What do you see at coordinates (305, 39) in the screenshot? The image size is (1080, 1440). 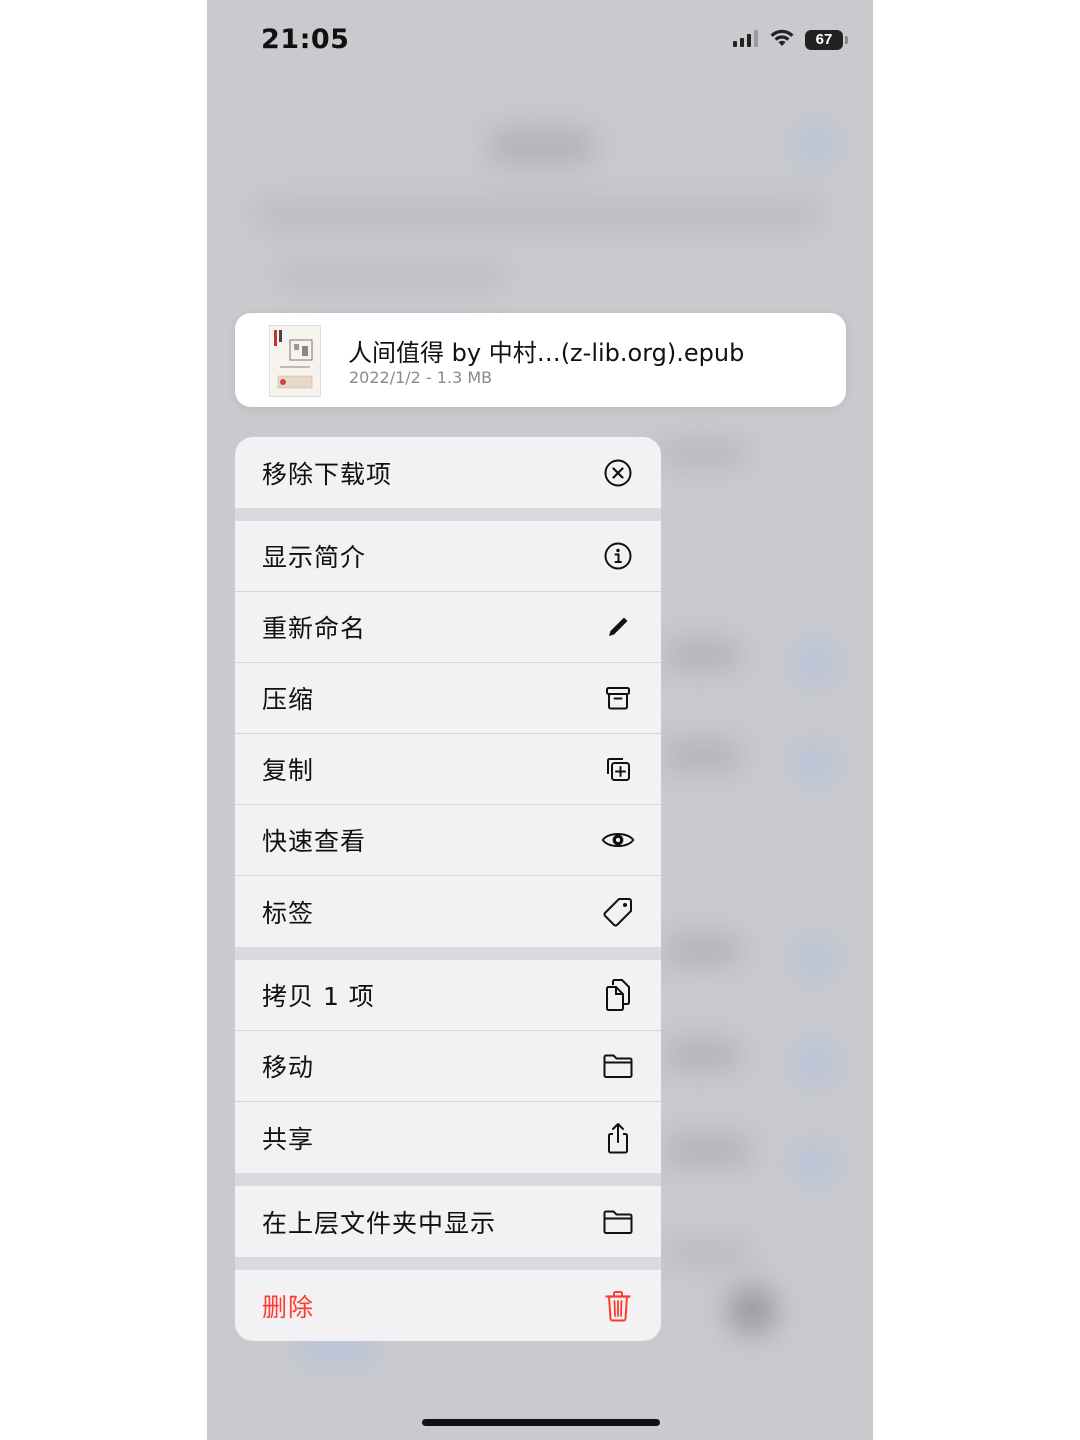 I see `status-time: 21:05` at bounding box center [305, 39].